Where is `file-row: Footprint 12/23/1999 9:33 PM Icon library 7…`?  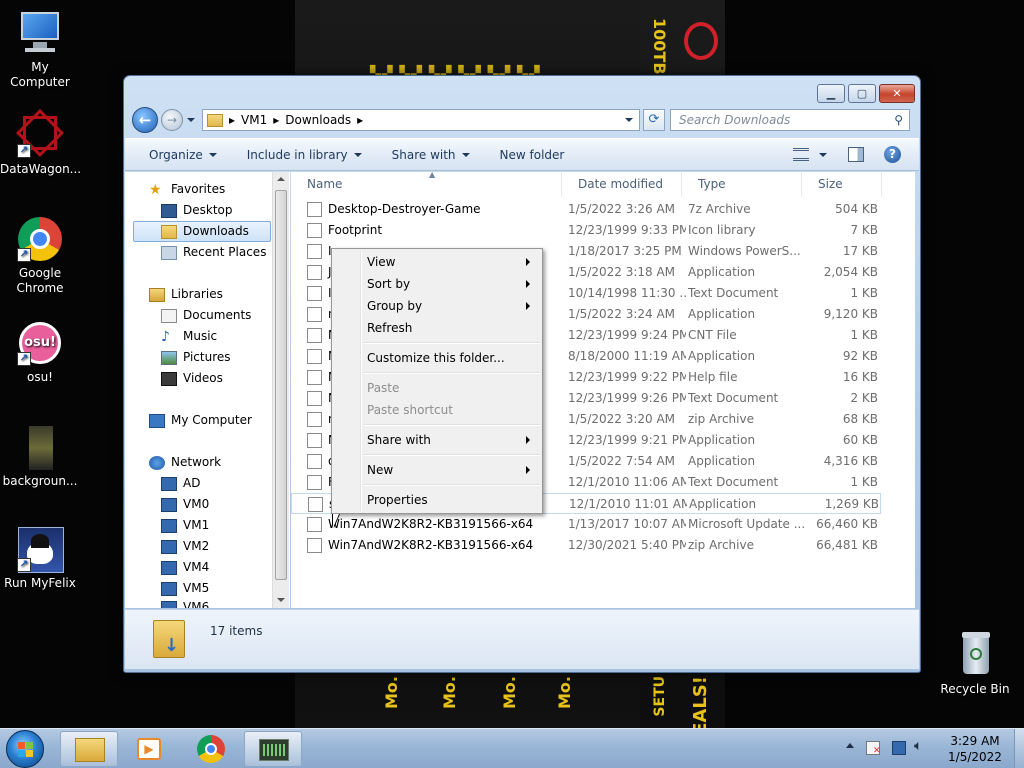 file-row: Footprint 12/23/1999 9:33 PM Icon library 7… is located at coordinates (586, 230).